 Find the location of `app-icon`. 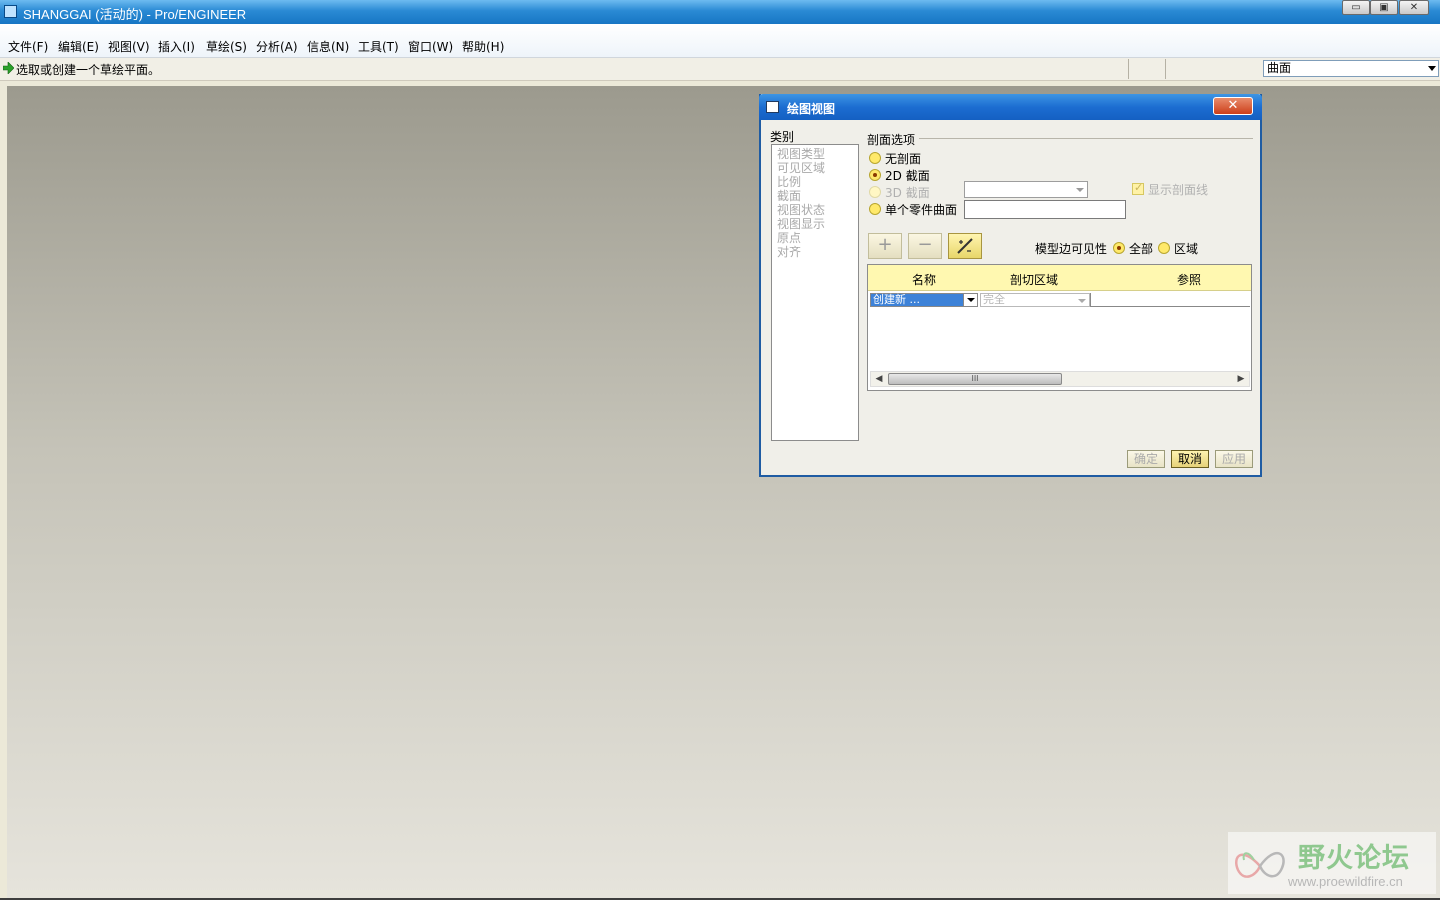

app-icon is located at coordinates (10, 11).